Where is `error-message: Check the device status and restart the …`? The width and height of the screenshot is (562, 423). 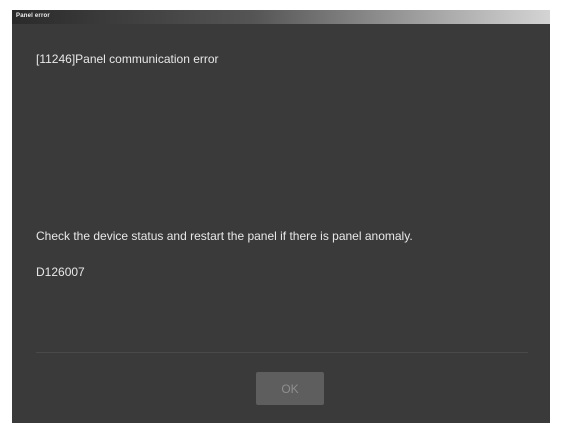 error-message: Check the device status and restart the … is located at coordinates (224, 236).